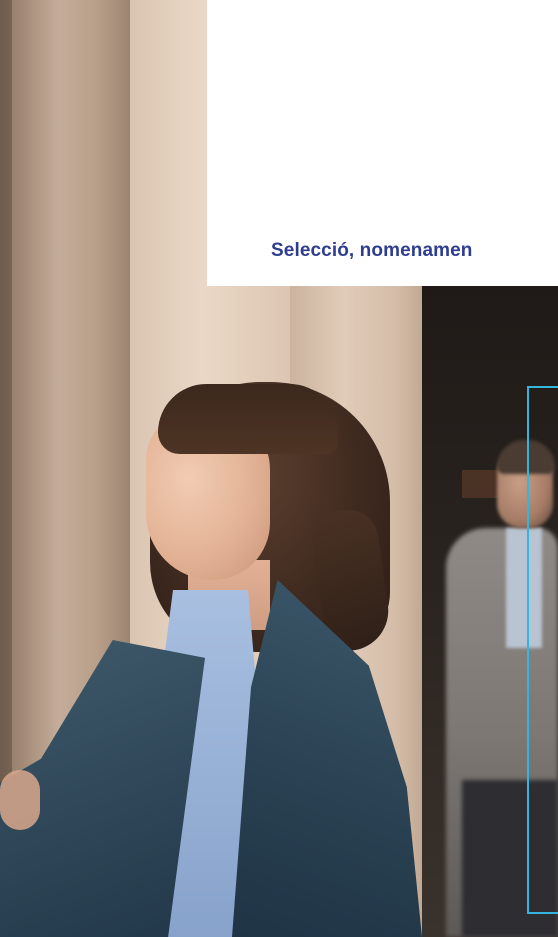  What do you see at coordinates (248, 419) in the screenshot?
I see `woman-hair-front` at bounding box center [248, 419].